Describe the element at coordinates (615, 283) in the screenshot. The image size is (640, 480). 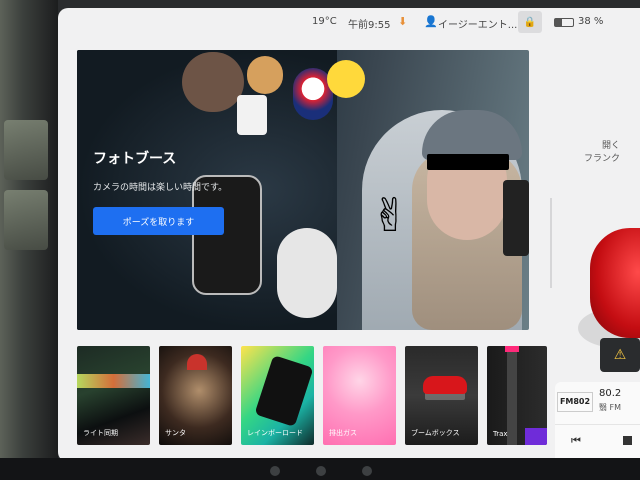
I see `car-render` at that location.